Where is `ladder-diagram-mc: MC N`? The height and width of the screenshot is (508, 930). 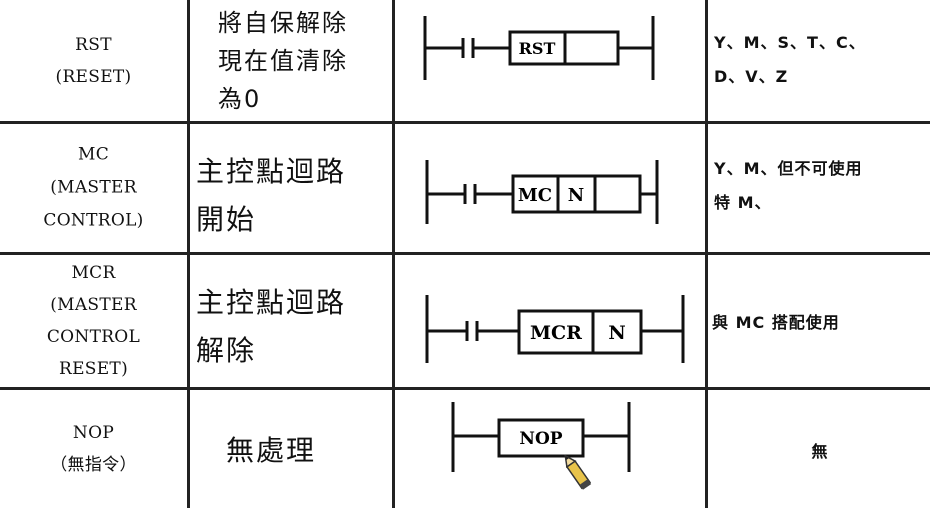 ladder-diagram-mc: MC N is located at coordinates (542, 192).